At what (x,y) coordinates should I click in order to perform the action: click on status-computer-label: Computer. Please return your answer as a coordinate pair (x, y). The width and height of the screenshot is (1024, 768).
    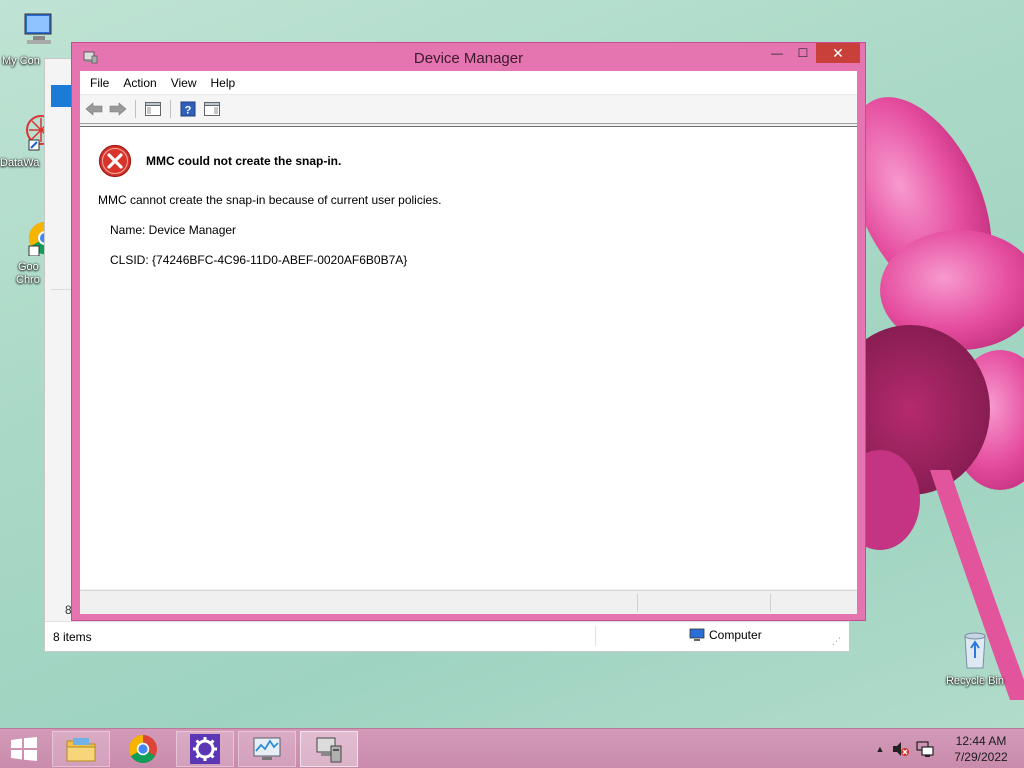
    Looking at the image, I should click on (735, 635).